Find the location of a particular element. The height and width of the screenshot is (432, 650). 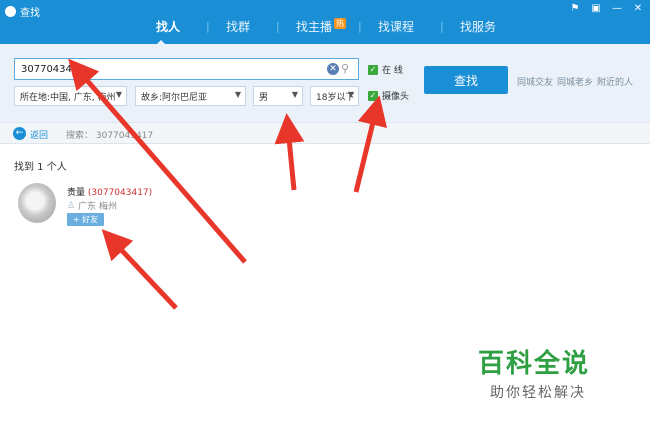

user-location: ♙ 广东 梅州 is located at coordinates (92, 206).